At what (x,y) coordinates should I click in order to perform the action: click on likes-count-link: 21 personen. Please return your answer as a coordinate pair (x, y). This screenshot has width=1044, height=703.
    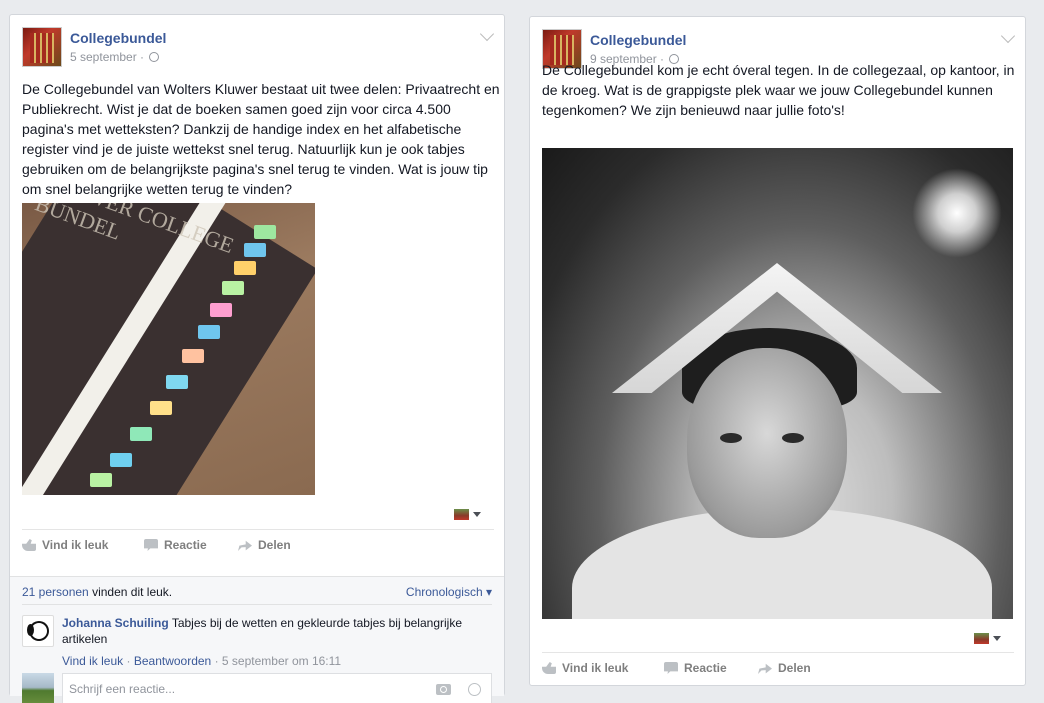
    Looking at the image, I should click on (55, 592).